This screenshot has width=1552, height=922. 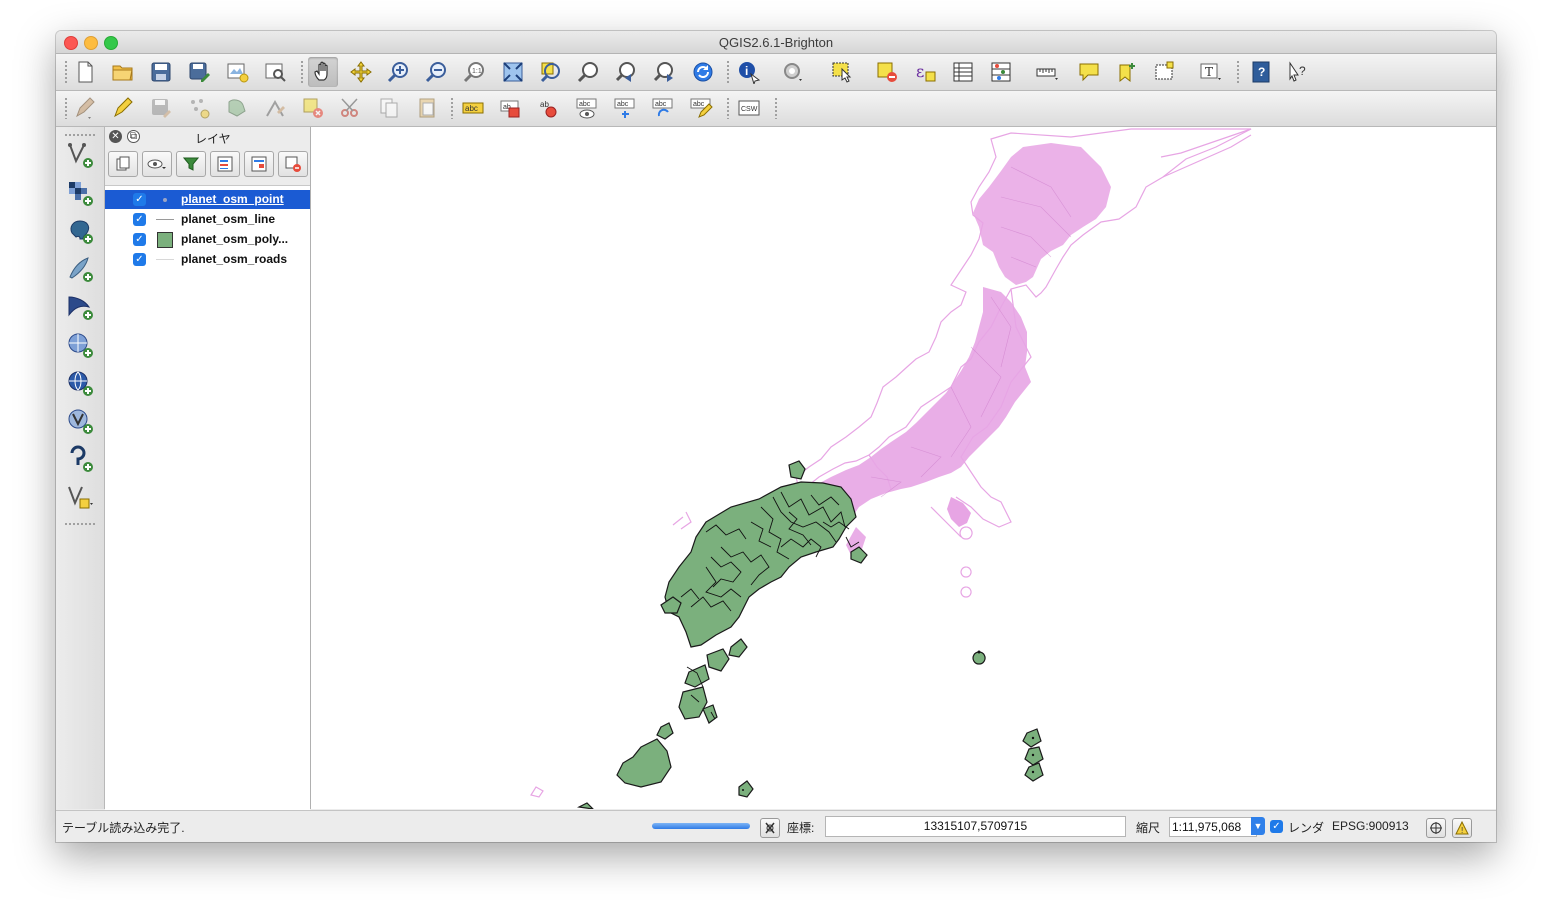 What do you see at coordinates (351, 108) in the screenshot?
I see `cut-features-icon` at bounding box center [351, 108].